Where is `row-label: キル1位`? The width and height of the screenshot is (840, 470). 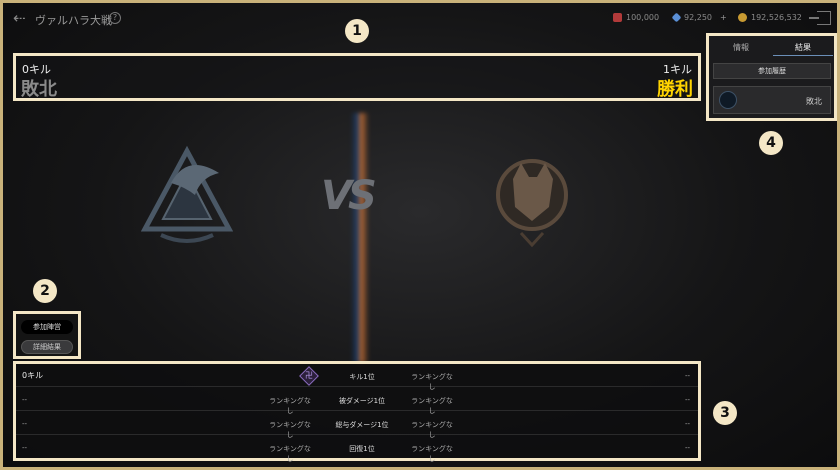
row-label: キル1位 is located at coordinates (362, 377).